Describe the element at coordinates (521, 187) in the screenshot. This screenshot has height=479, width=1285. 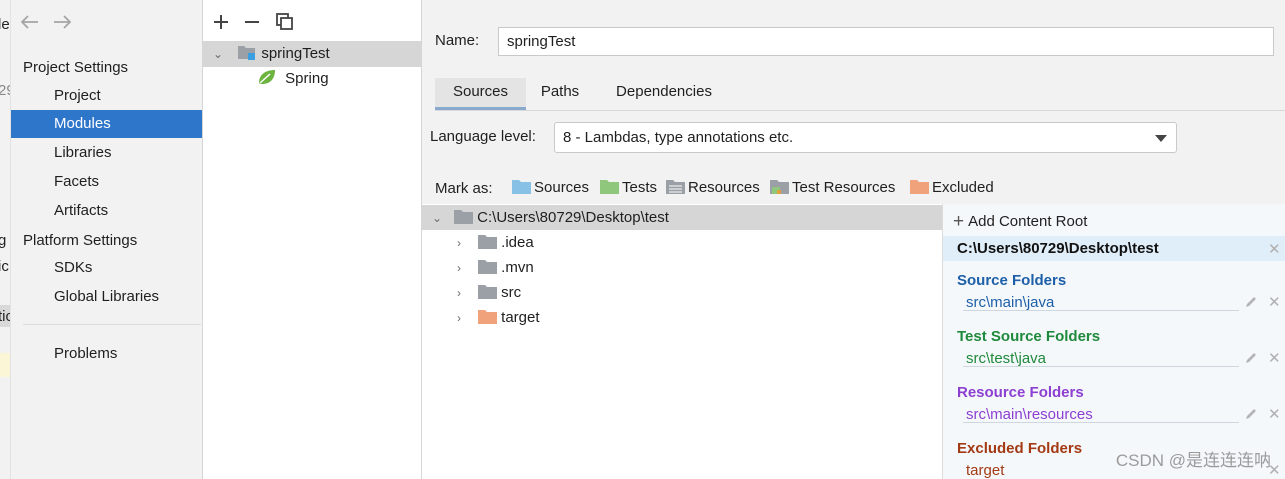
I see `sources-folder-icon` at that location.